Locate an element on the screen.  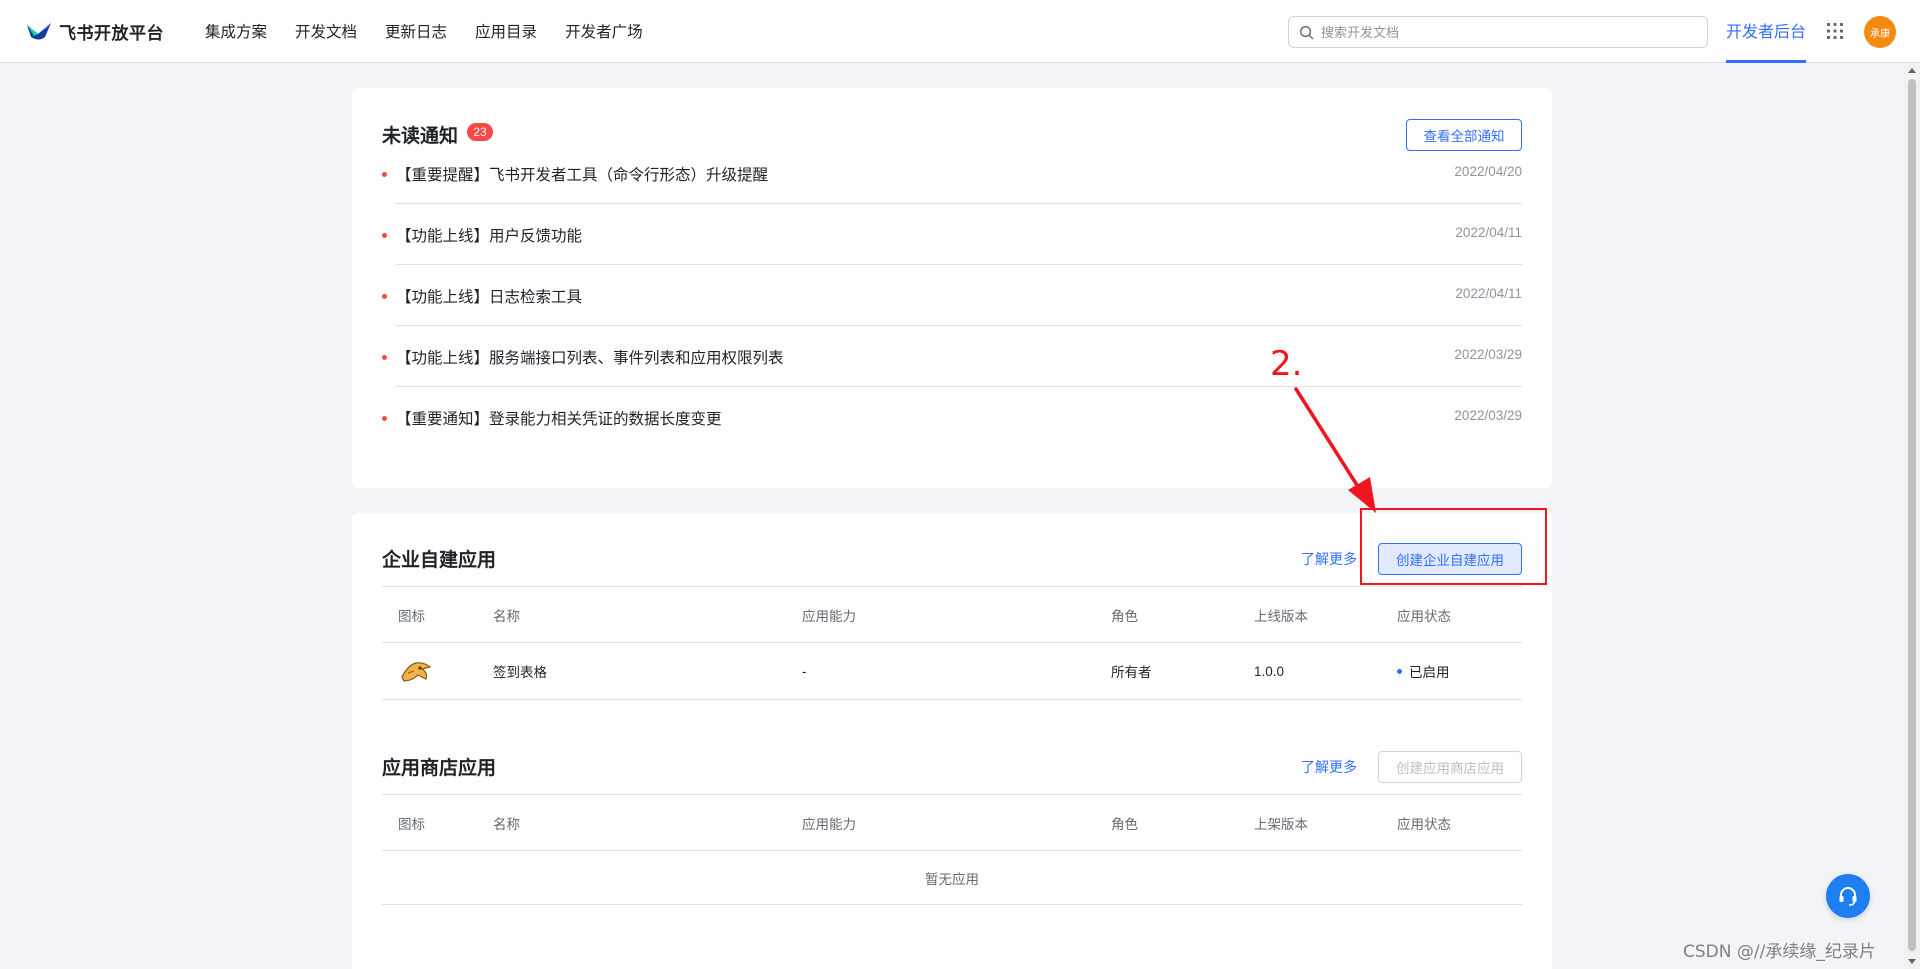
empty-state: 暂无应用 is located at coordinates (952, 878).